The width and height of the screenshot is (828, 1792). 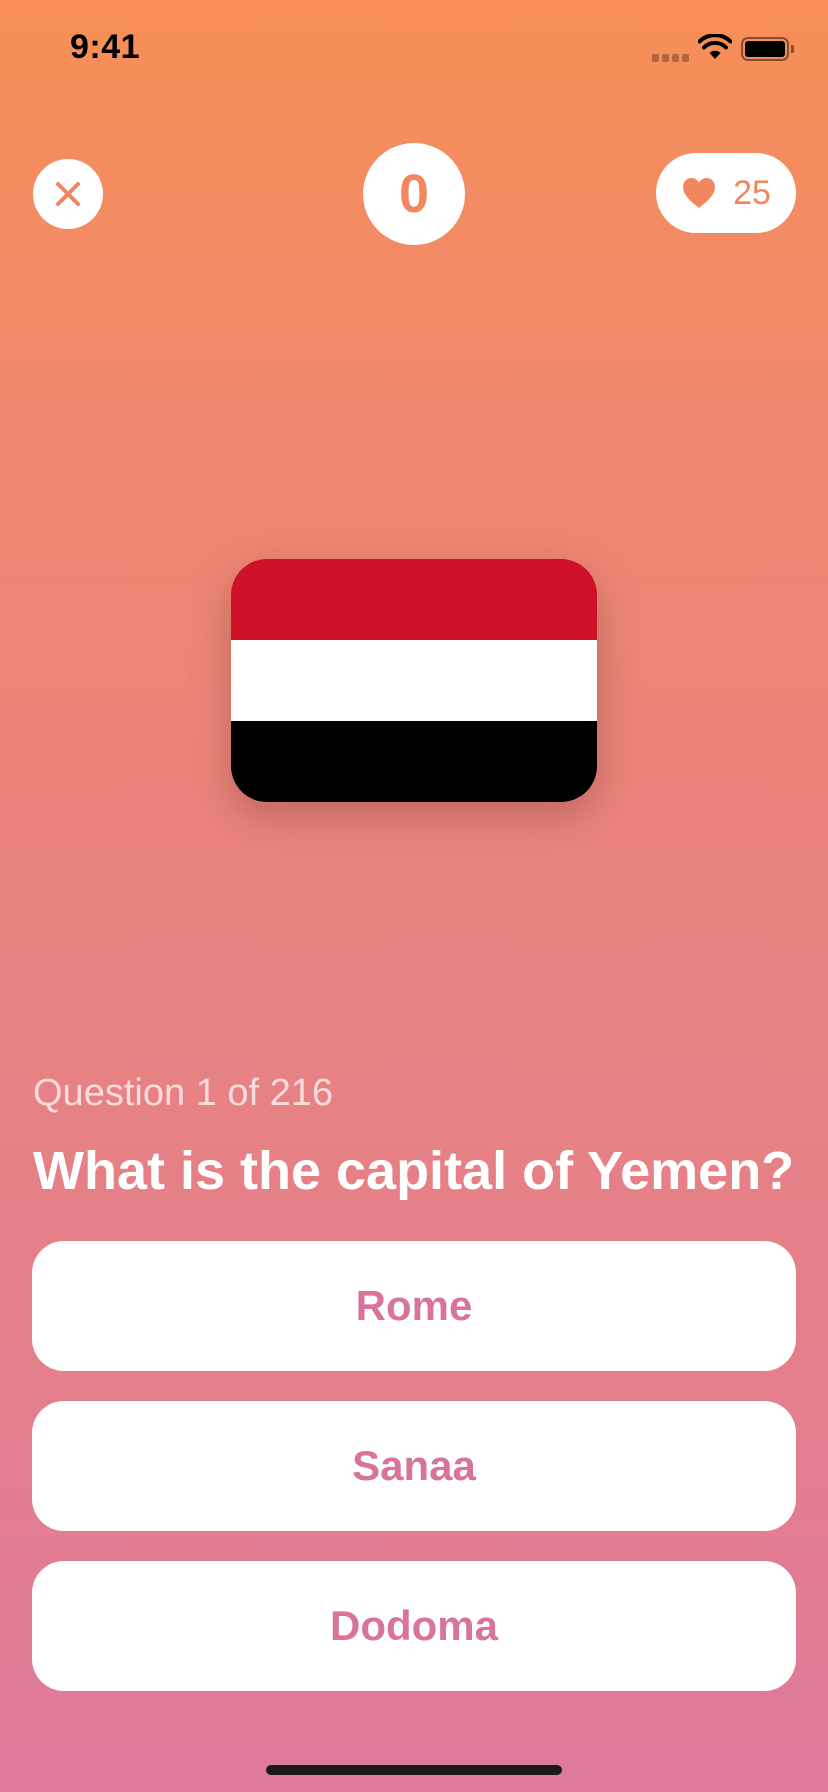 I want to click on battery-cap, so click(x=792, y=49).